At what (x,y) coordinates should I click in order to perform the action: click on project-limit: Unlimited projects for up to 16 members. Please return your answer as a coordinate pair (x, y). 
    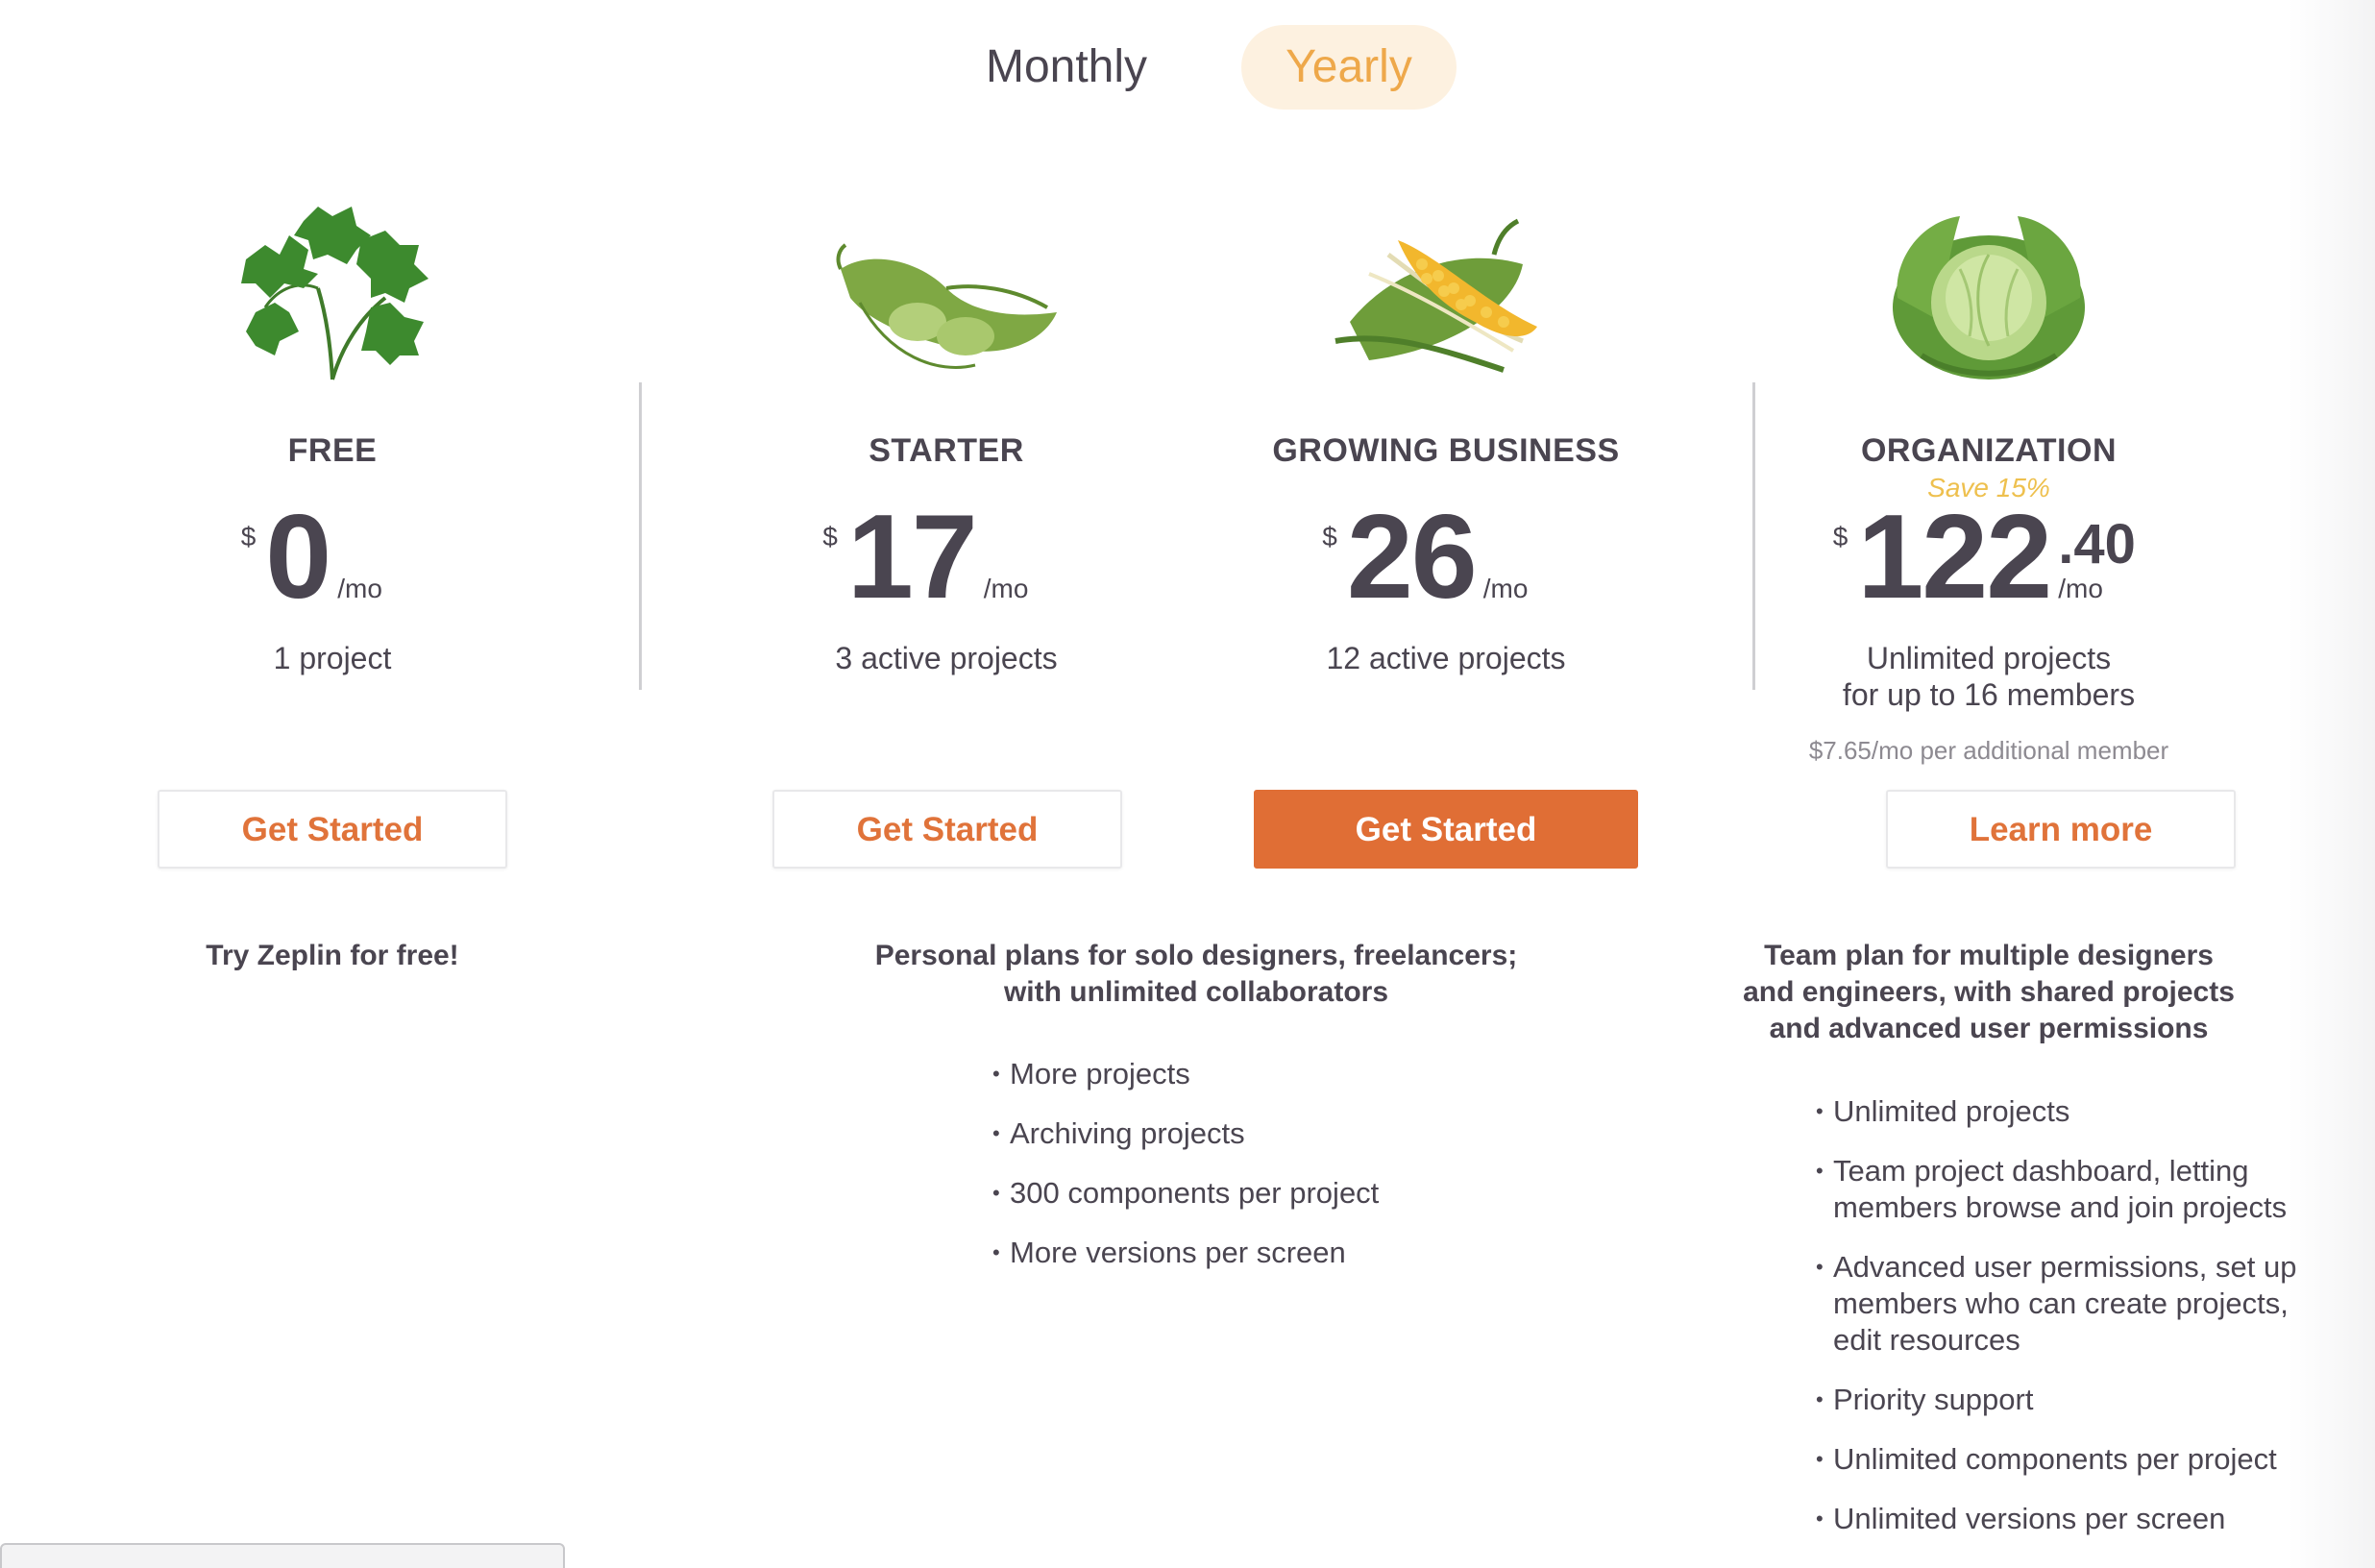
    Looking at the image, I should click on (1989, 676).